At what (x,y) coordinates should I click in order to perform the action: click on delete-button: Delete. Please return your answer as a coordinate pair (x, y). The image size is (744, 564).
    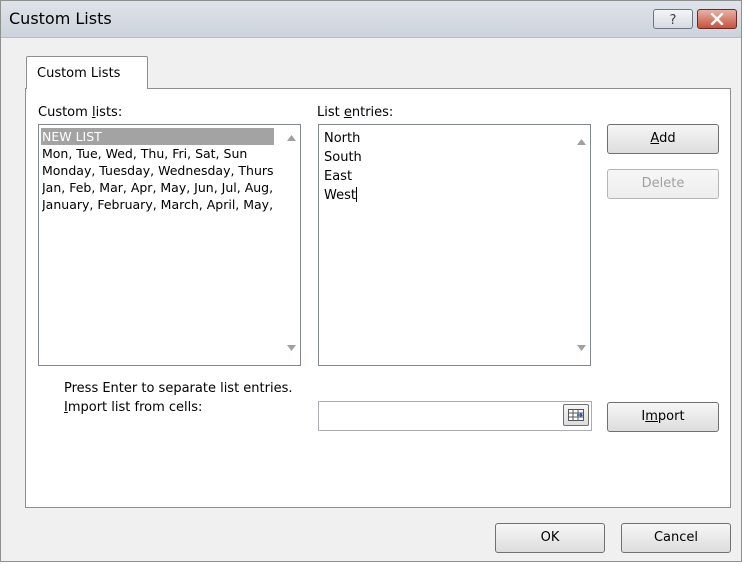
    Looking at the image, I should click on (663, 184).